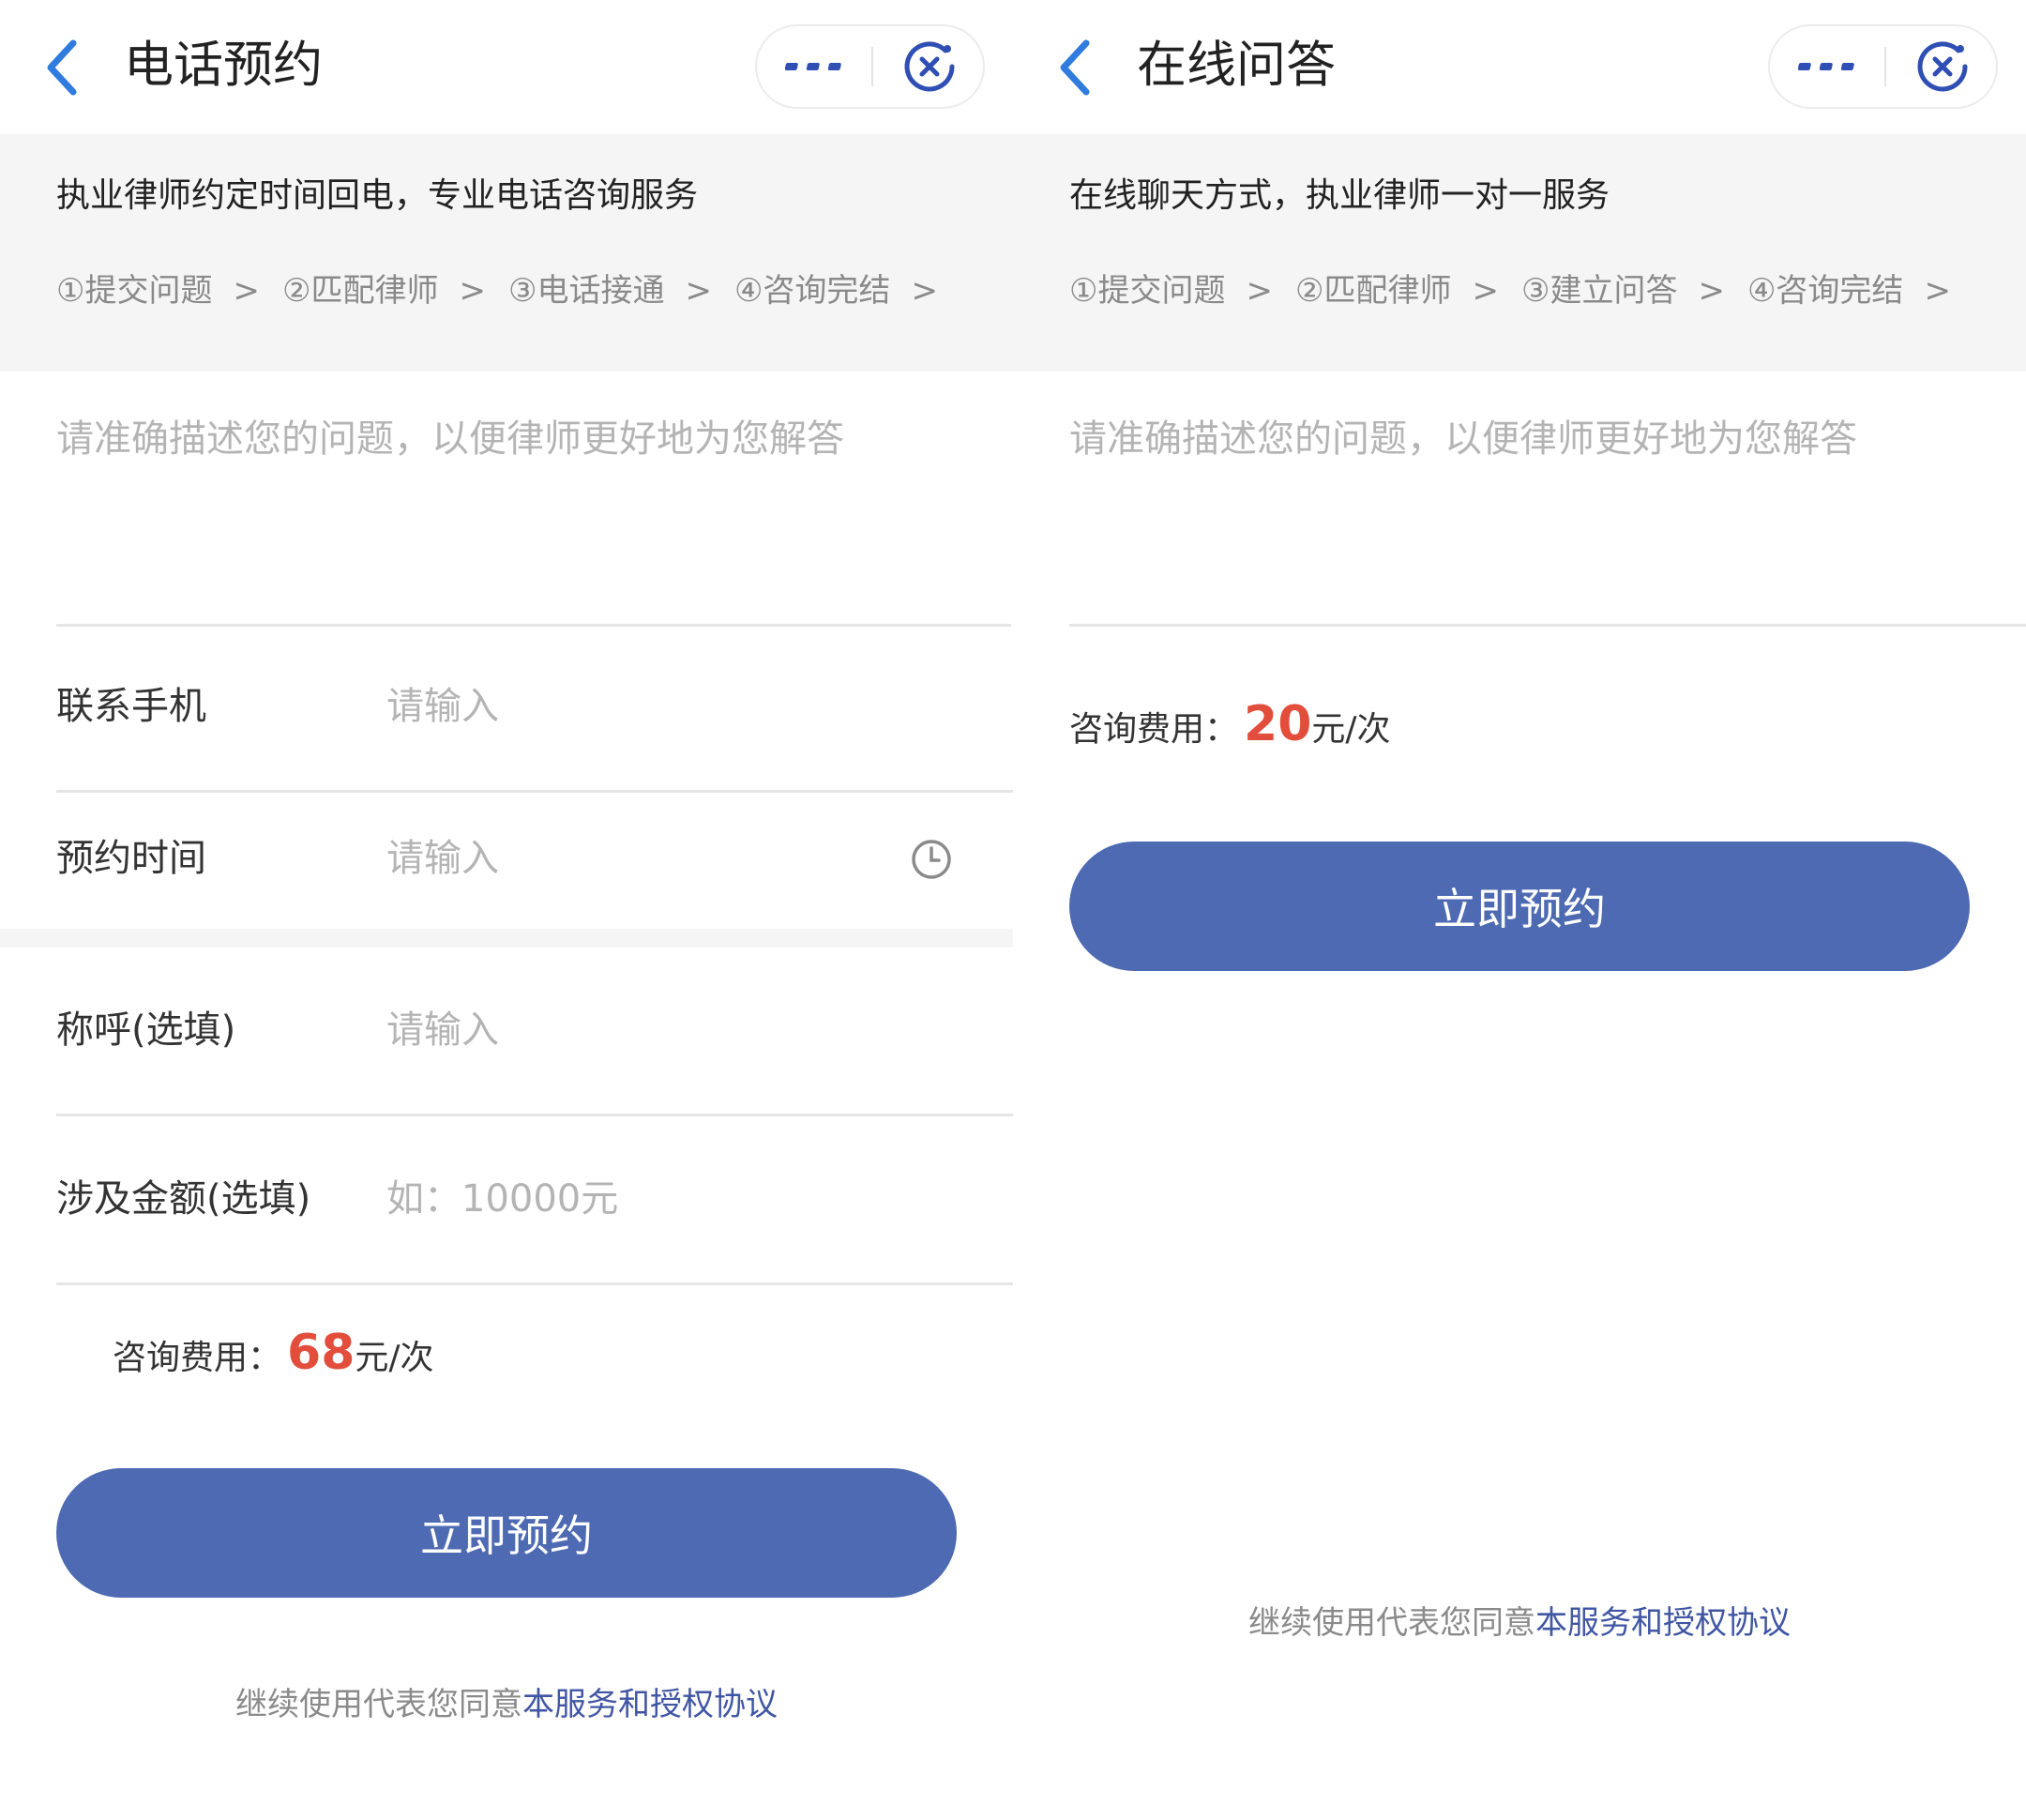  Describe the element at coordinates (1339, 195) in the screenshot. I see `service-description: 在线聊天方式，执业律师一对一服务` at that location.